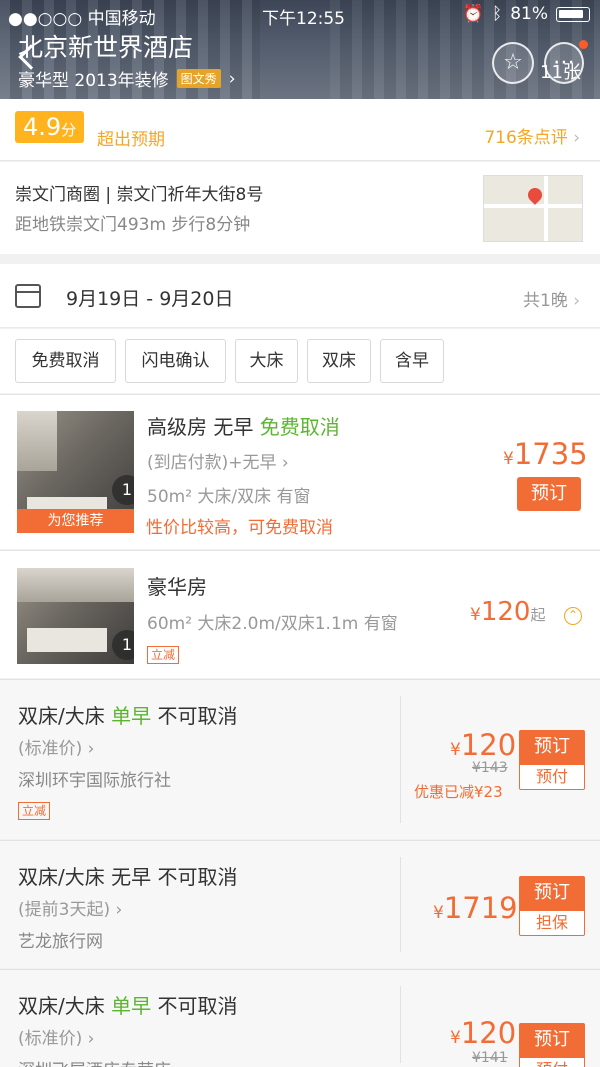 The height and width of the screenshot is (1067, 600). What do you see at coordinates (229, 497) in the screenshot?
I see `room-details: 50m² 大床/双床 有窗` at bounding box center [229, 497].